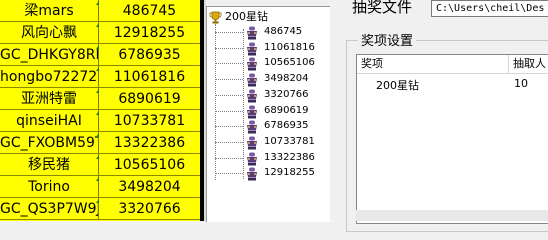 This screenshot has width=548, height=240. What do you see at coordinates (283, 31) in the screenshot?
I see `tree-node-label: 486745` at bounding box center [283, 31].